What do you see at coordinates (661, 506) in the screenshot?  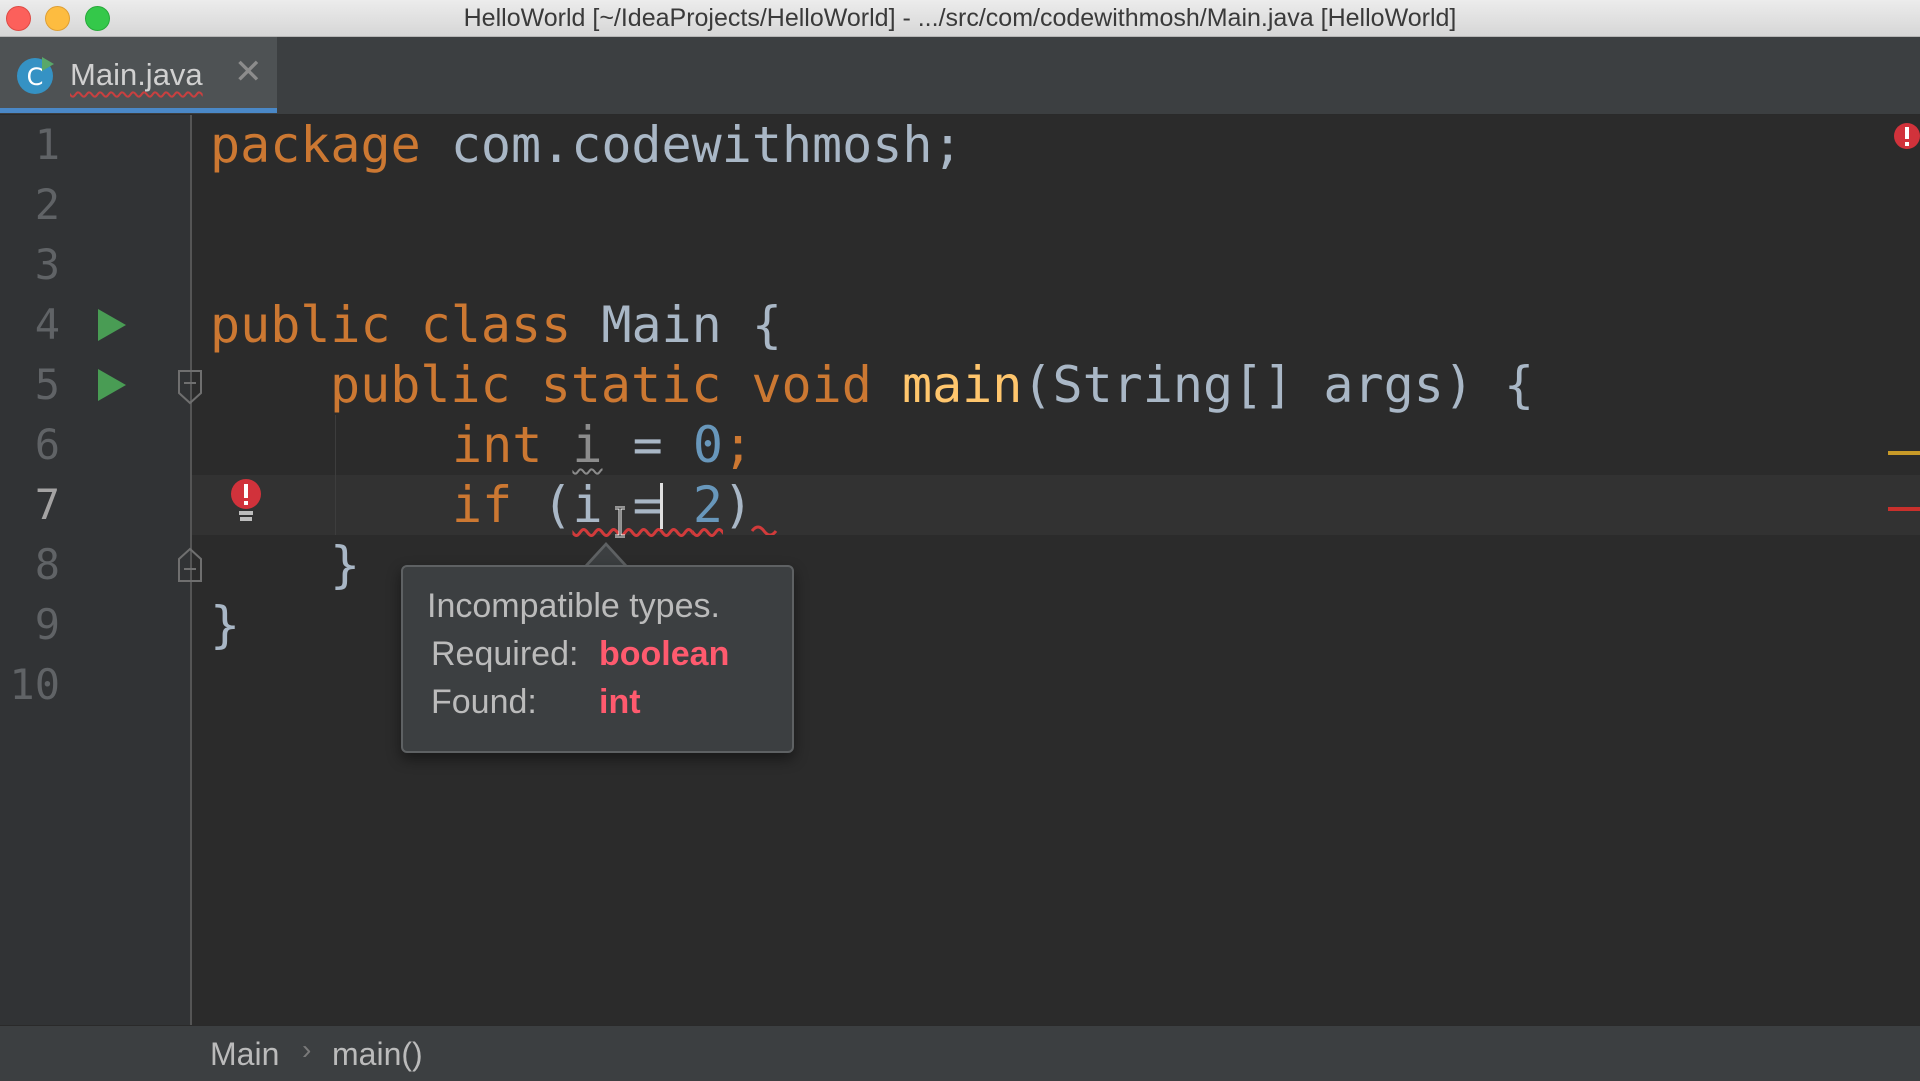 I see `text-caret` at bounding box center [661, 506].